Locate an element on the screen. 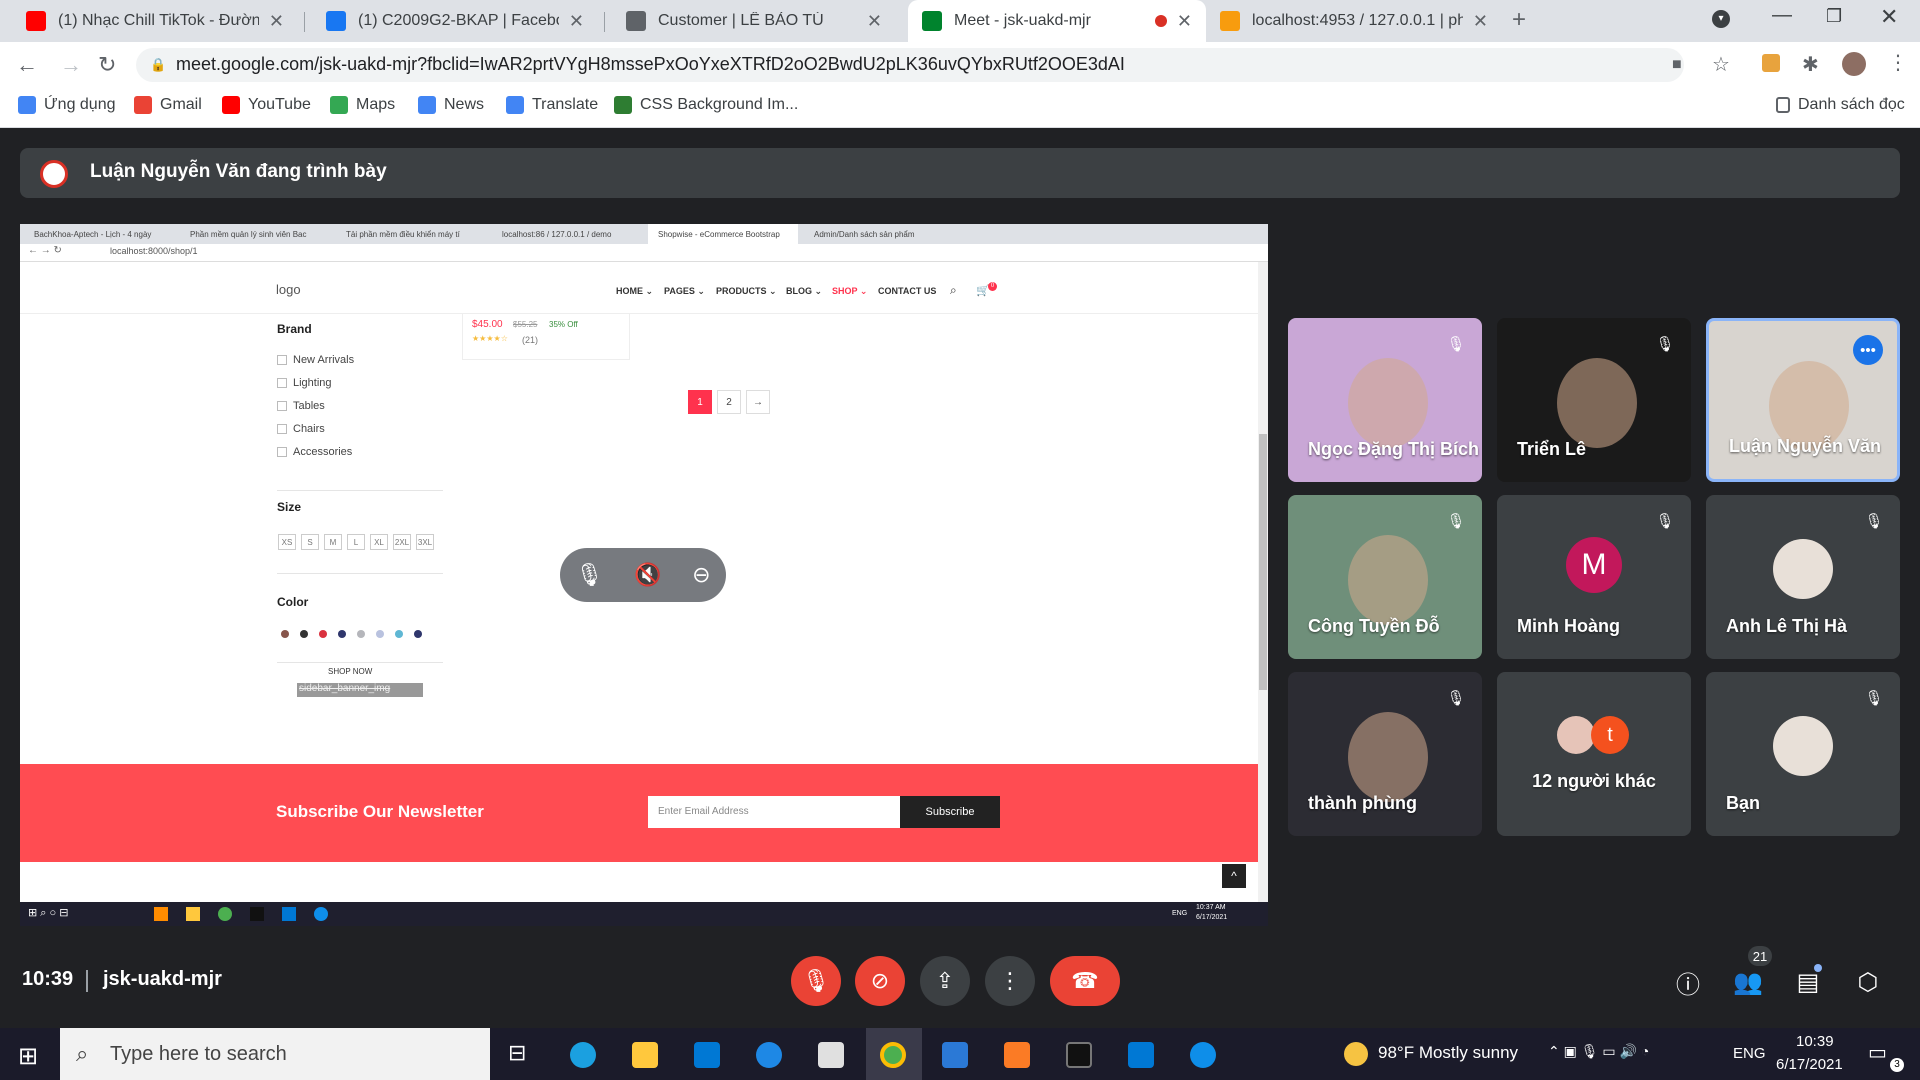  weather-icon is located at coordinates (1356, 1054).